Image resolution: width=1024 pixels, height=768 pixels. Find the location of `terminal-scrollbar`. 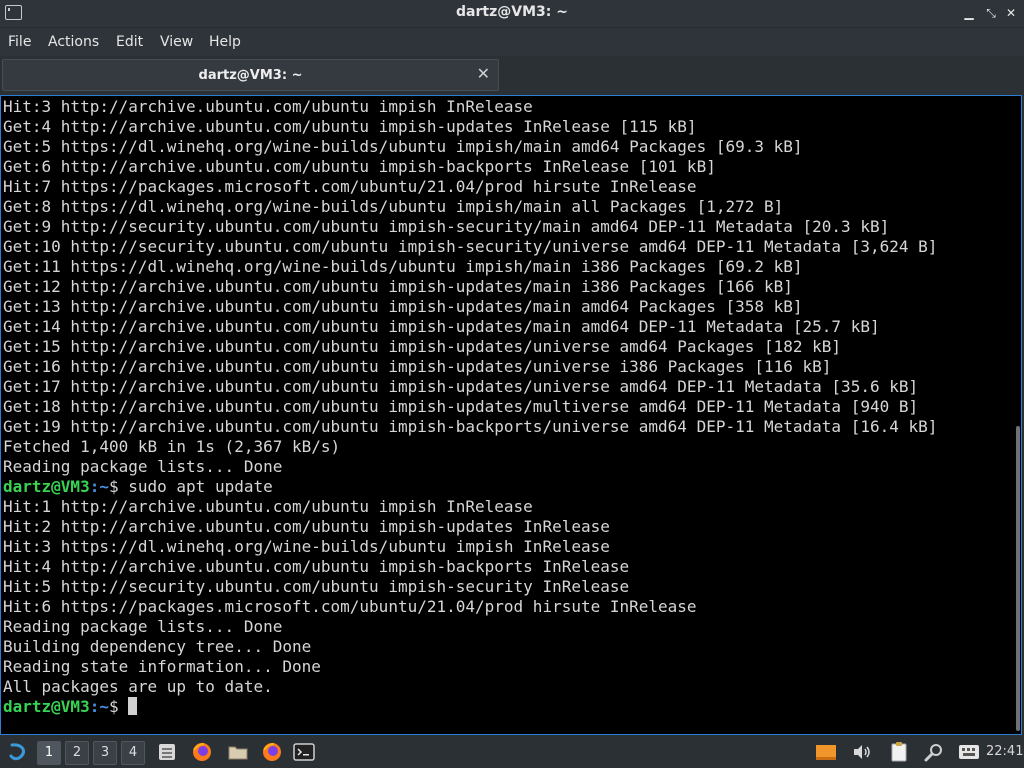

terminal-scrollbar is located at coordinates (1018, 578).